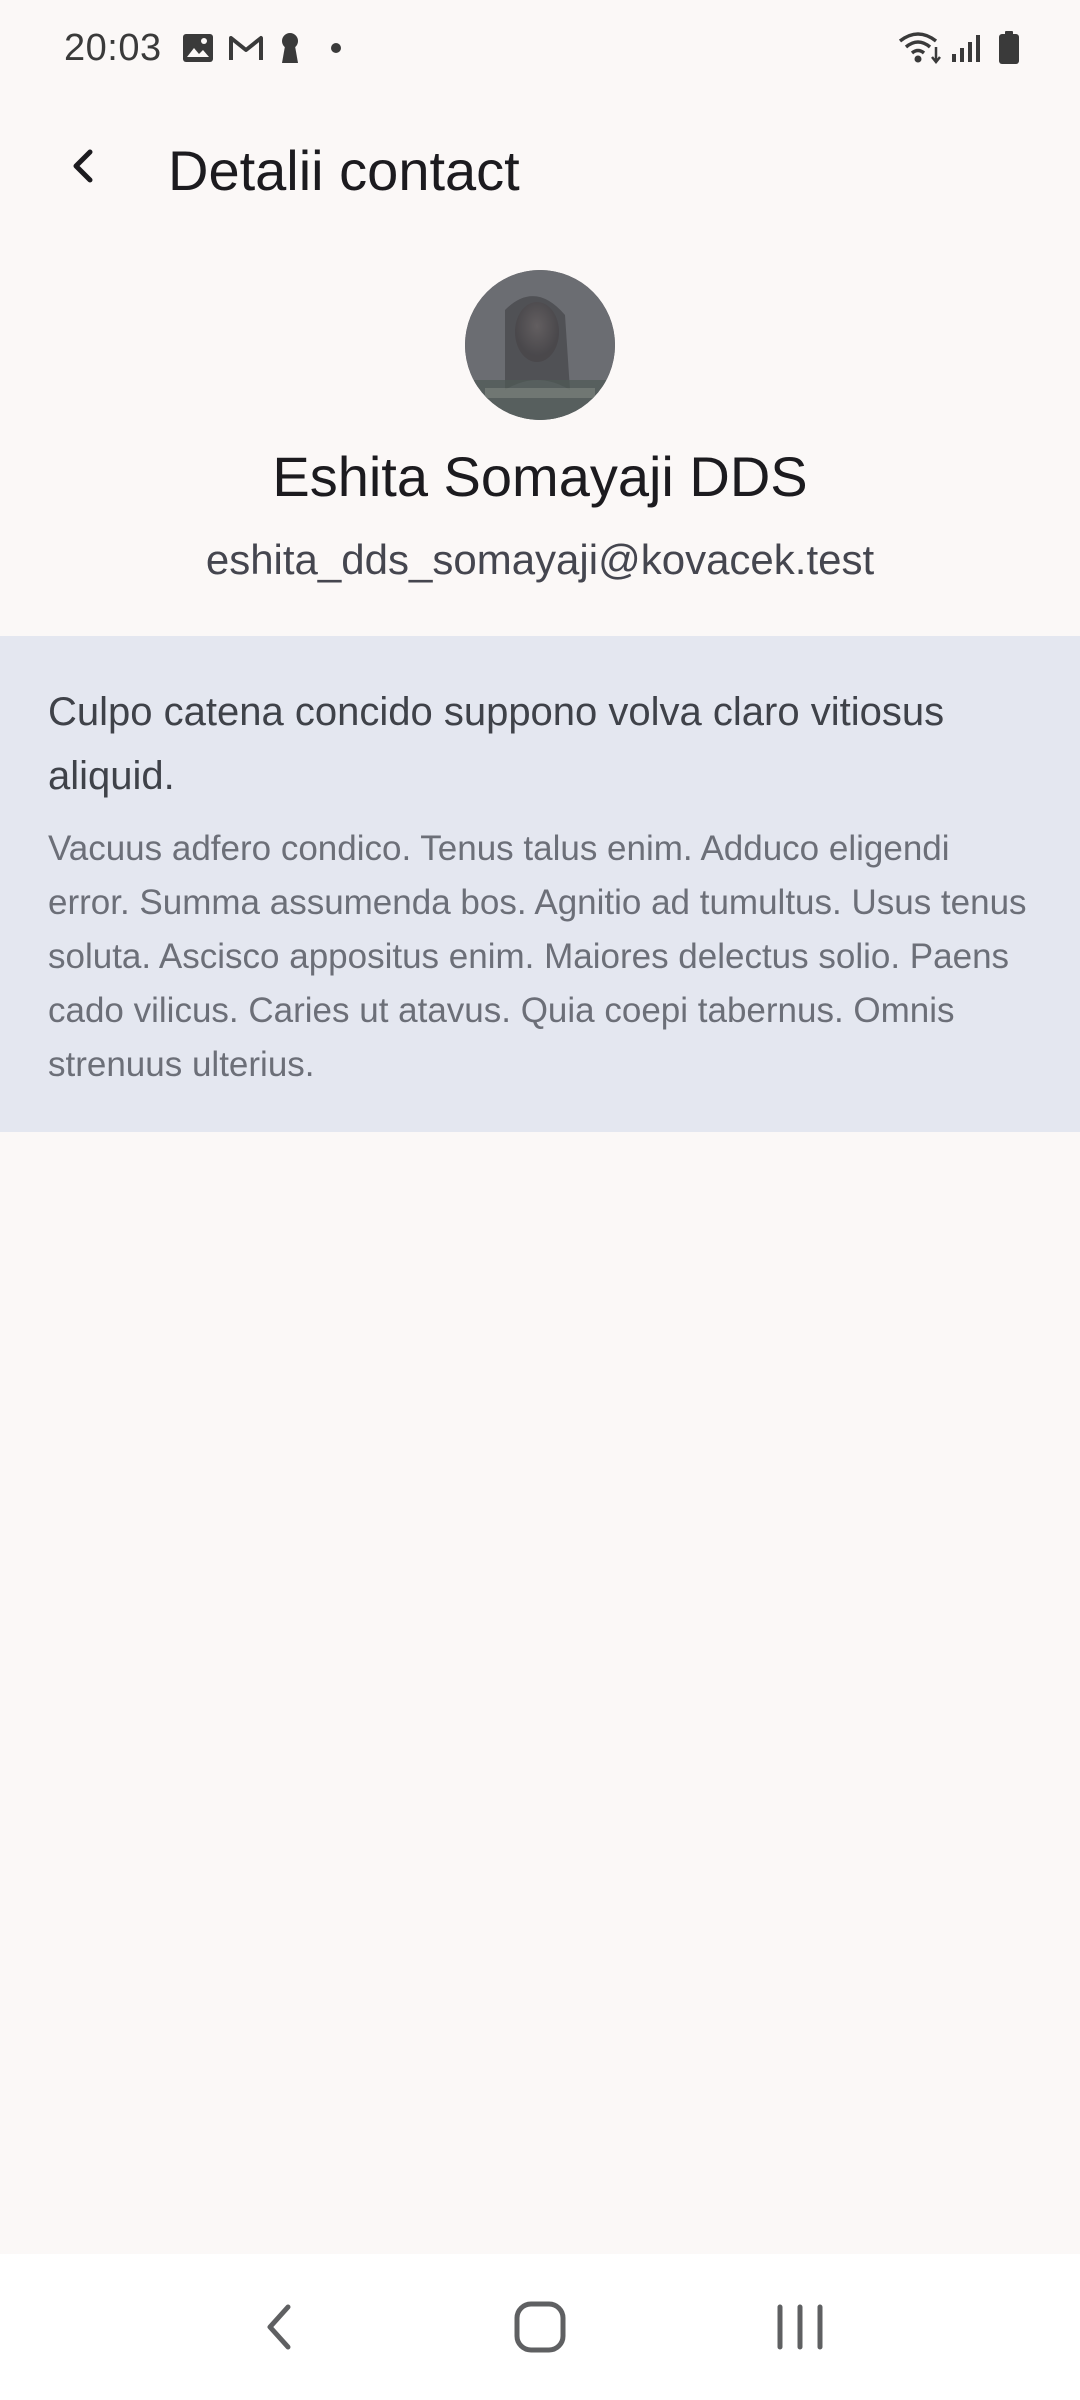  What do you see at coordinates (1009, 48) in the screenshot?
I see `battery-icon` at bounding box center [1009, 48].